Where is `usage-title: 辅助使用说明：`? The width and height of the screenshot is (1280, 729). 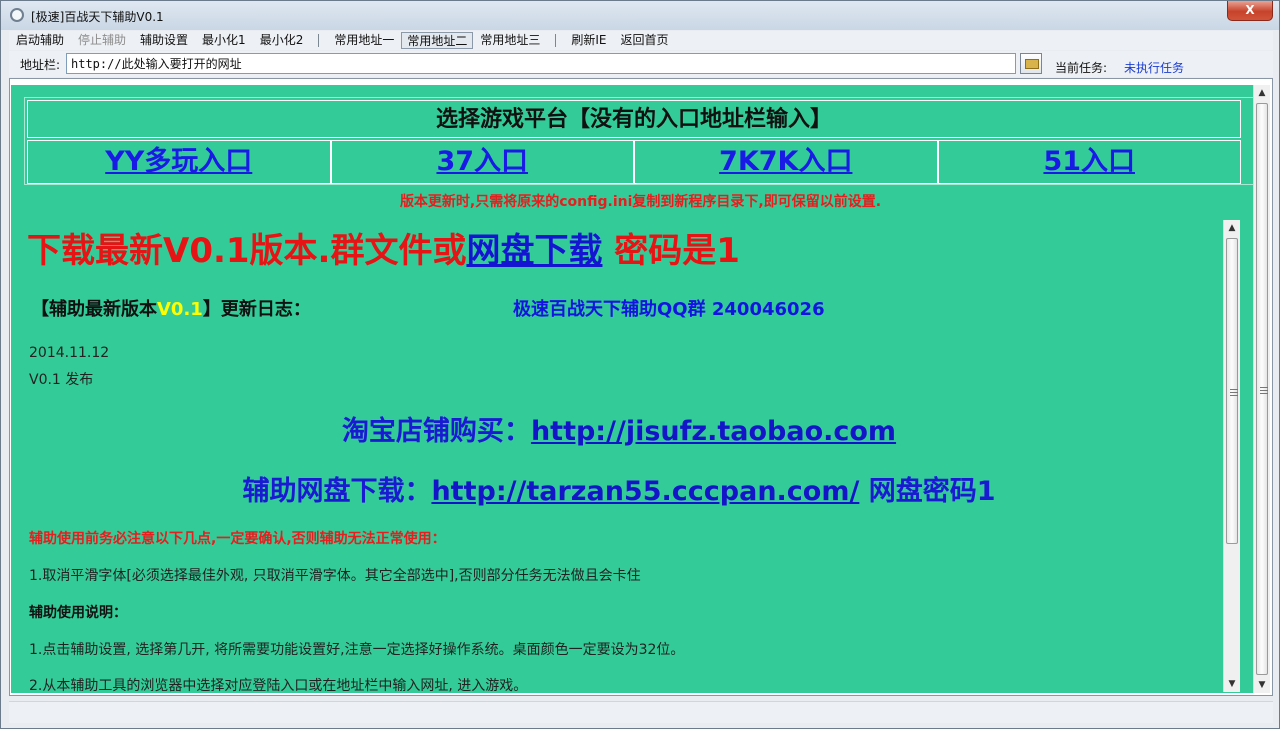 usage-title: 辅助使用说明： is located at coordinates (78, 613).